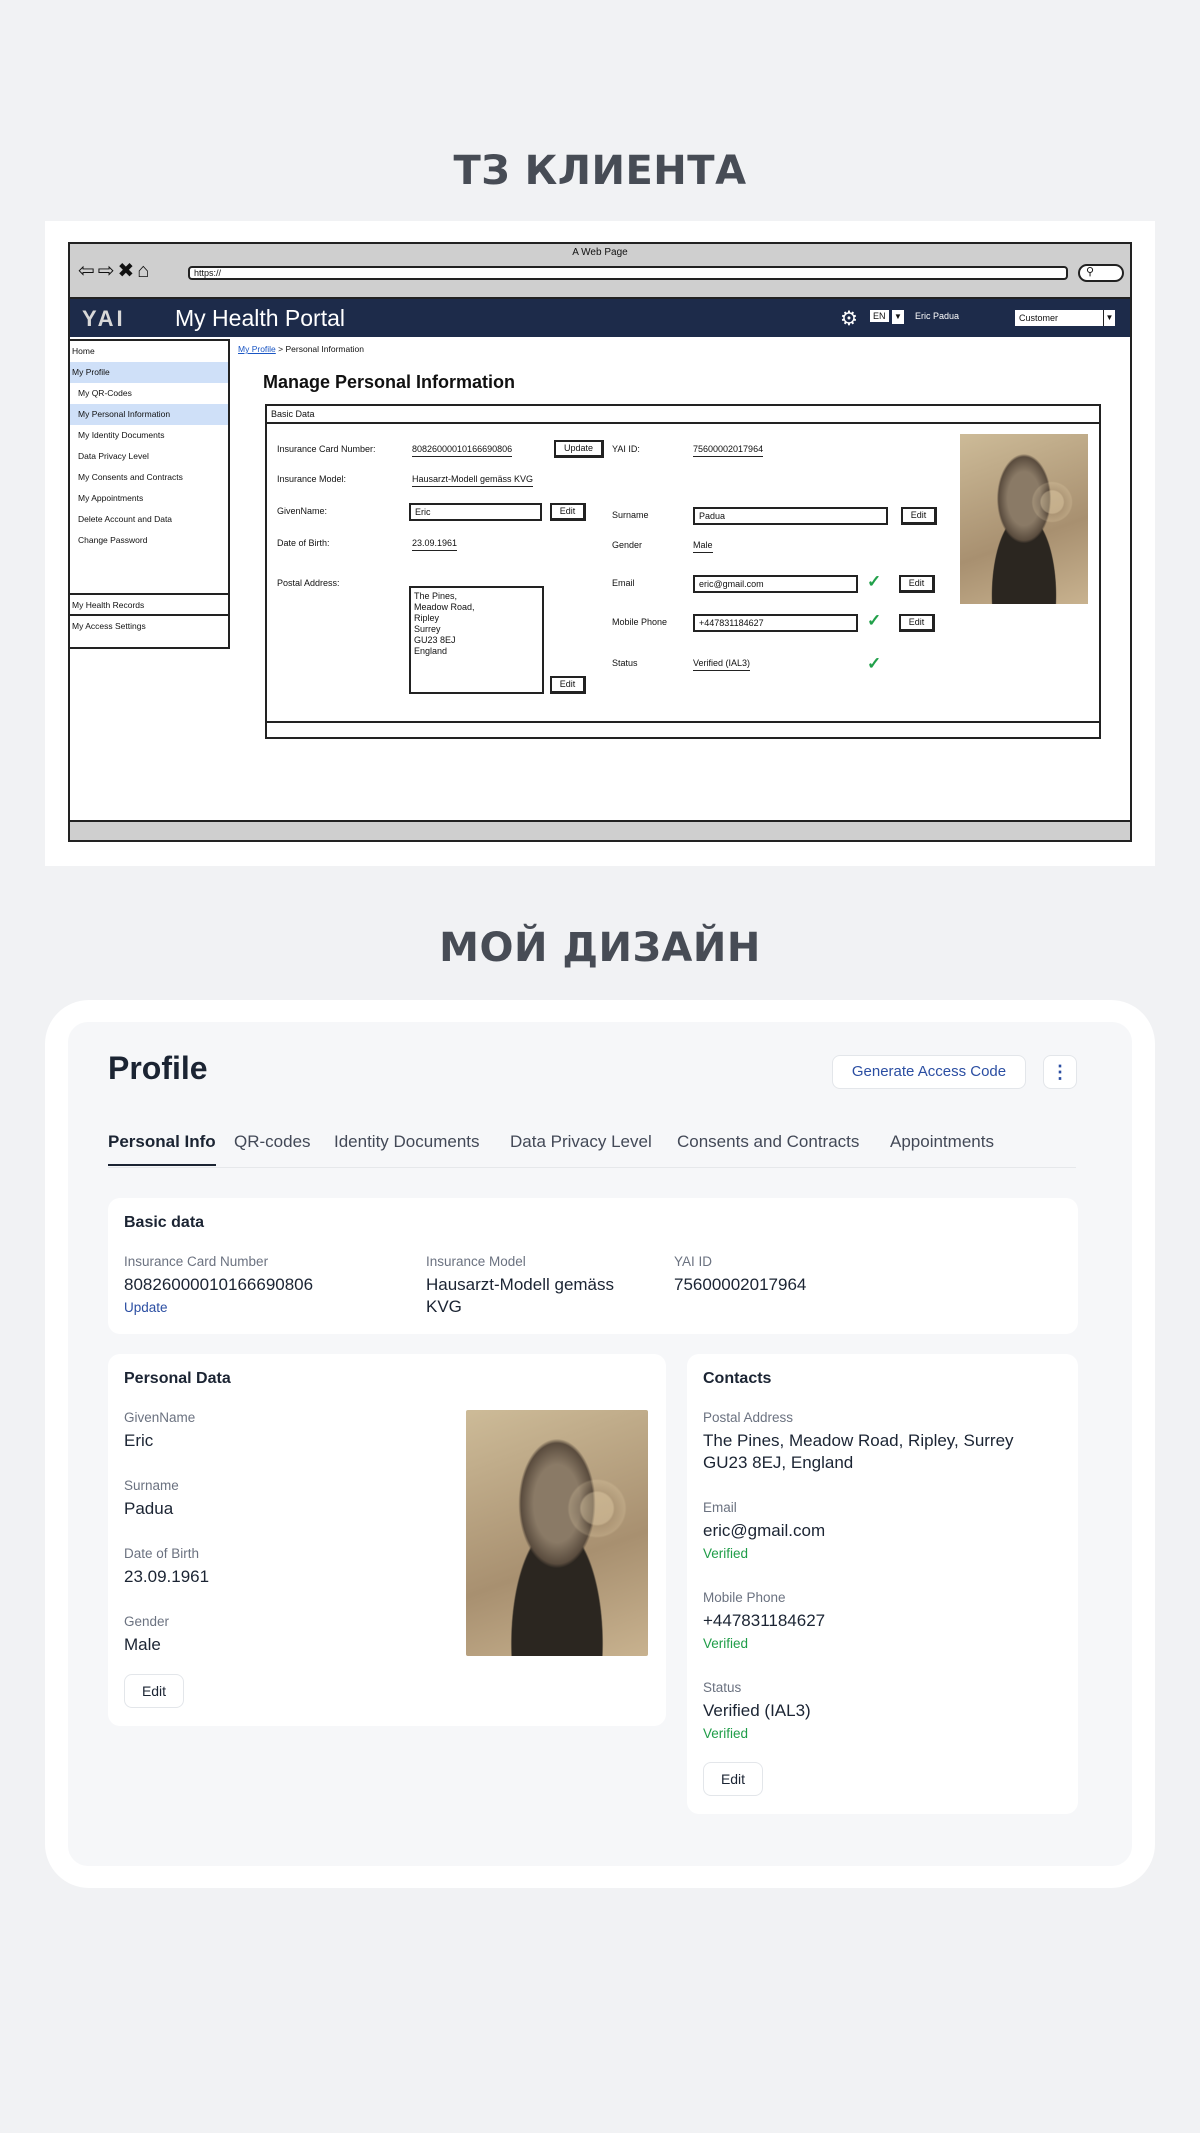  Describe the element at coordinates (568, 685) in the screenshot. I see `edit-address-button: Edit` at that location.